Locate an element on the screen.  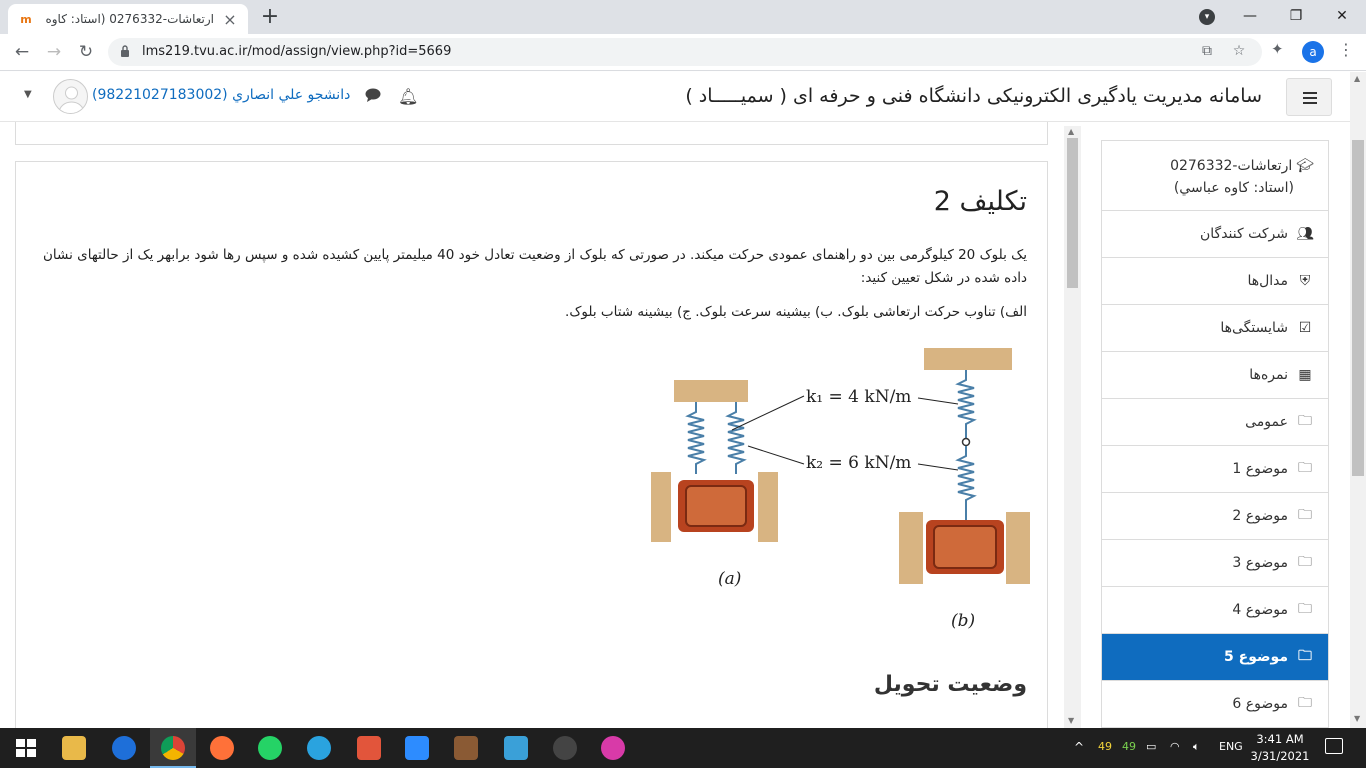
content-scrollbar-thumb is located at coordinates (1072, 213).